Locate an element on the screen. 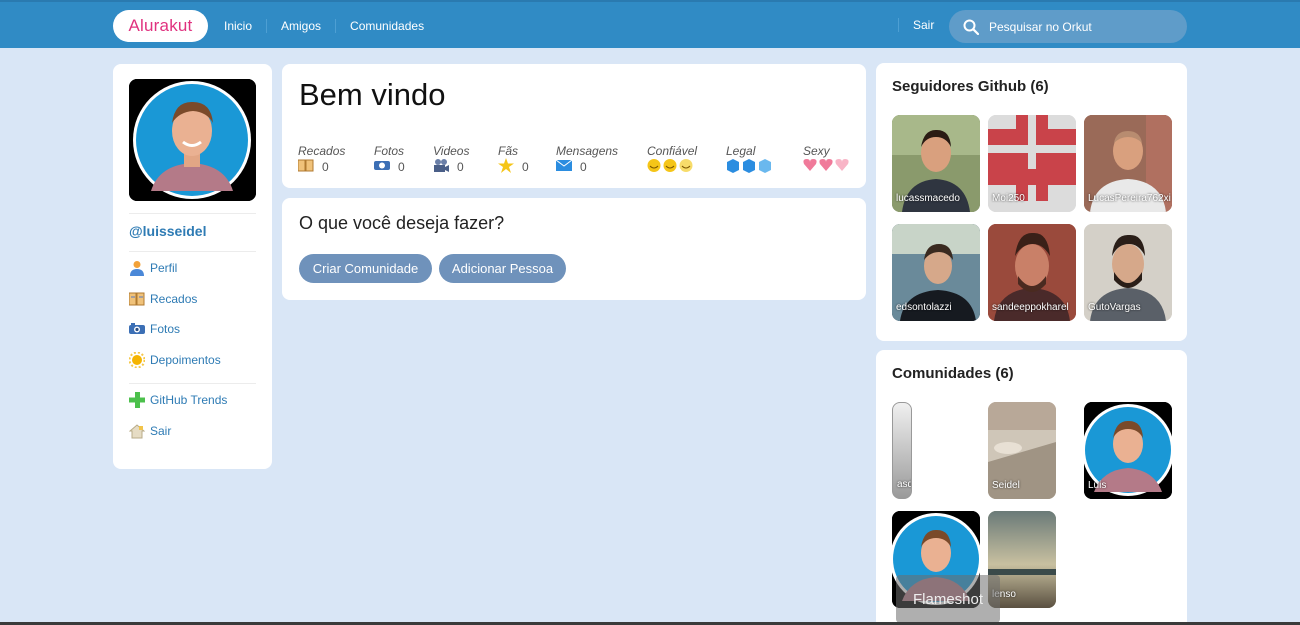  community-name: asd is located at coordinates (904, 484).